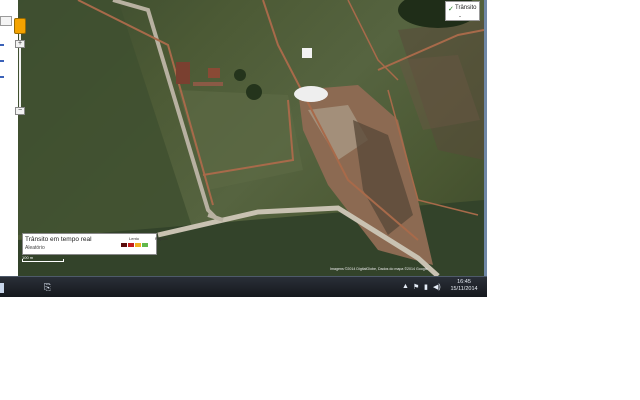 Image resolution: width=640 pixels, height=400 pixels. What do you see at coordinates (161, 238) in the screenshot?
I see `legend-fast-label: Rápido` at bounding box center [161, 238].